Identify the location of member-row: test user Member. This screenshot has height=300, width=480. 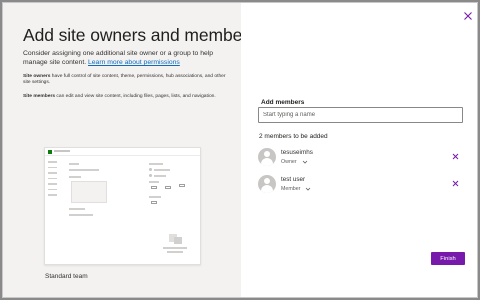
(360, 186).